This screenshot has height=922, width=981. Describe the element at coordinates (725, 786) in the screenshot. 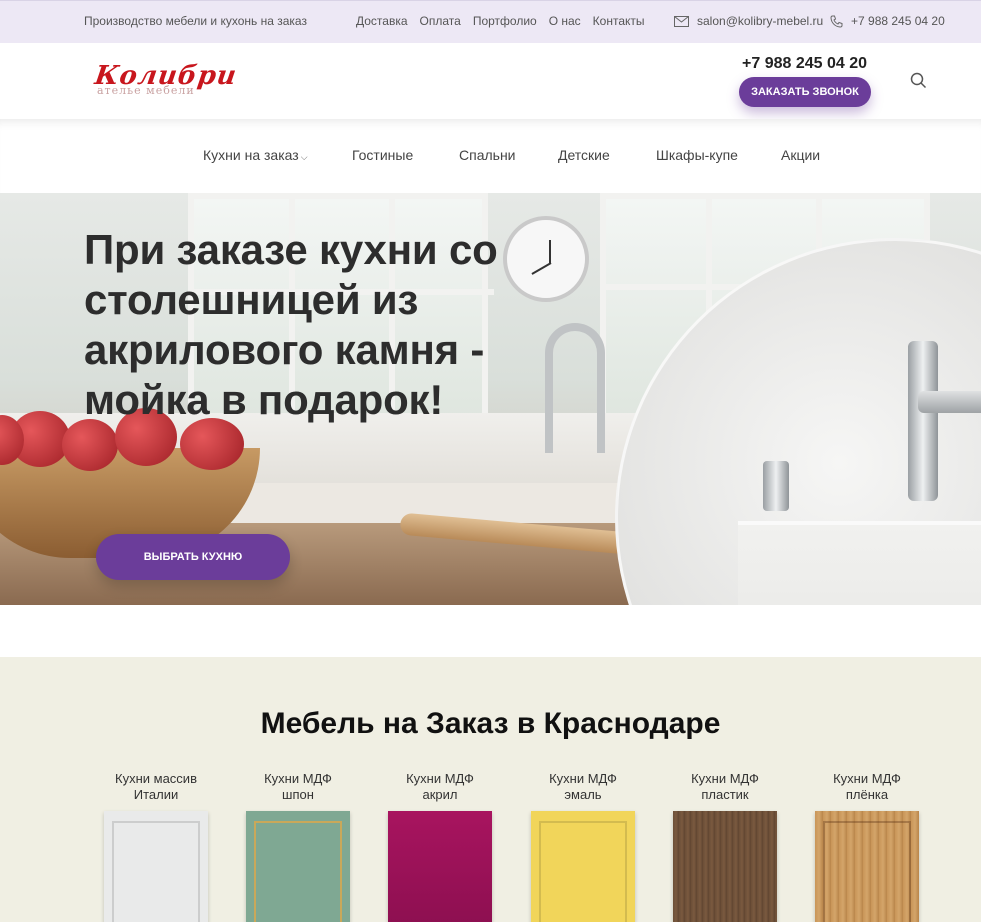

I see `card-label: Кухни МДФ пластик` at that location.